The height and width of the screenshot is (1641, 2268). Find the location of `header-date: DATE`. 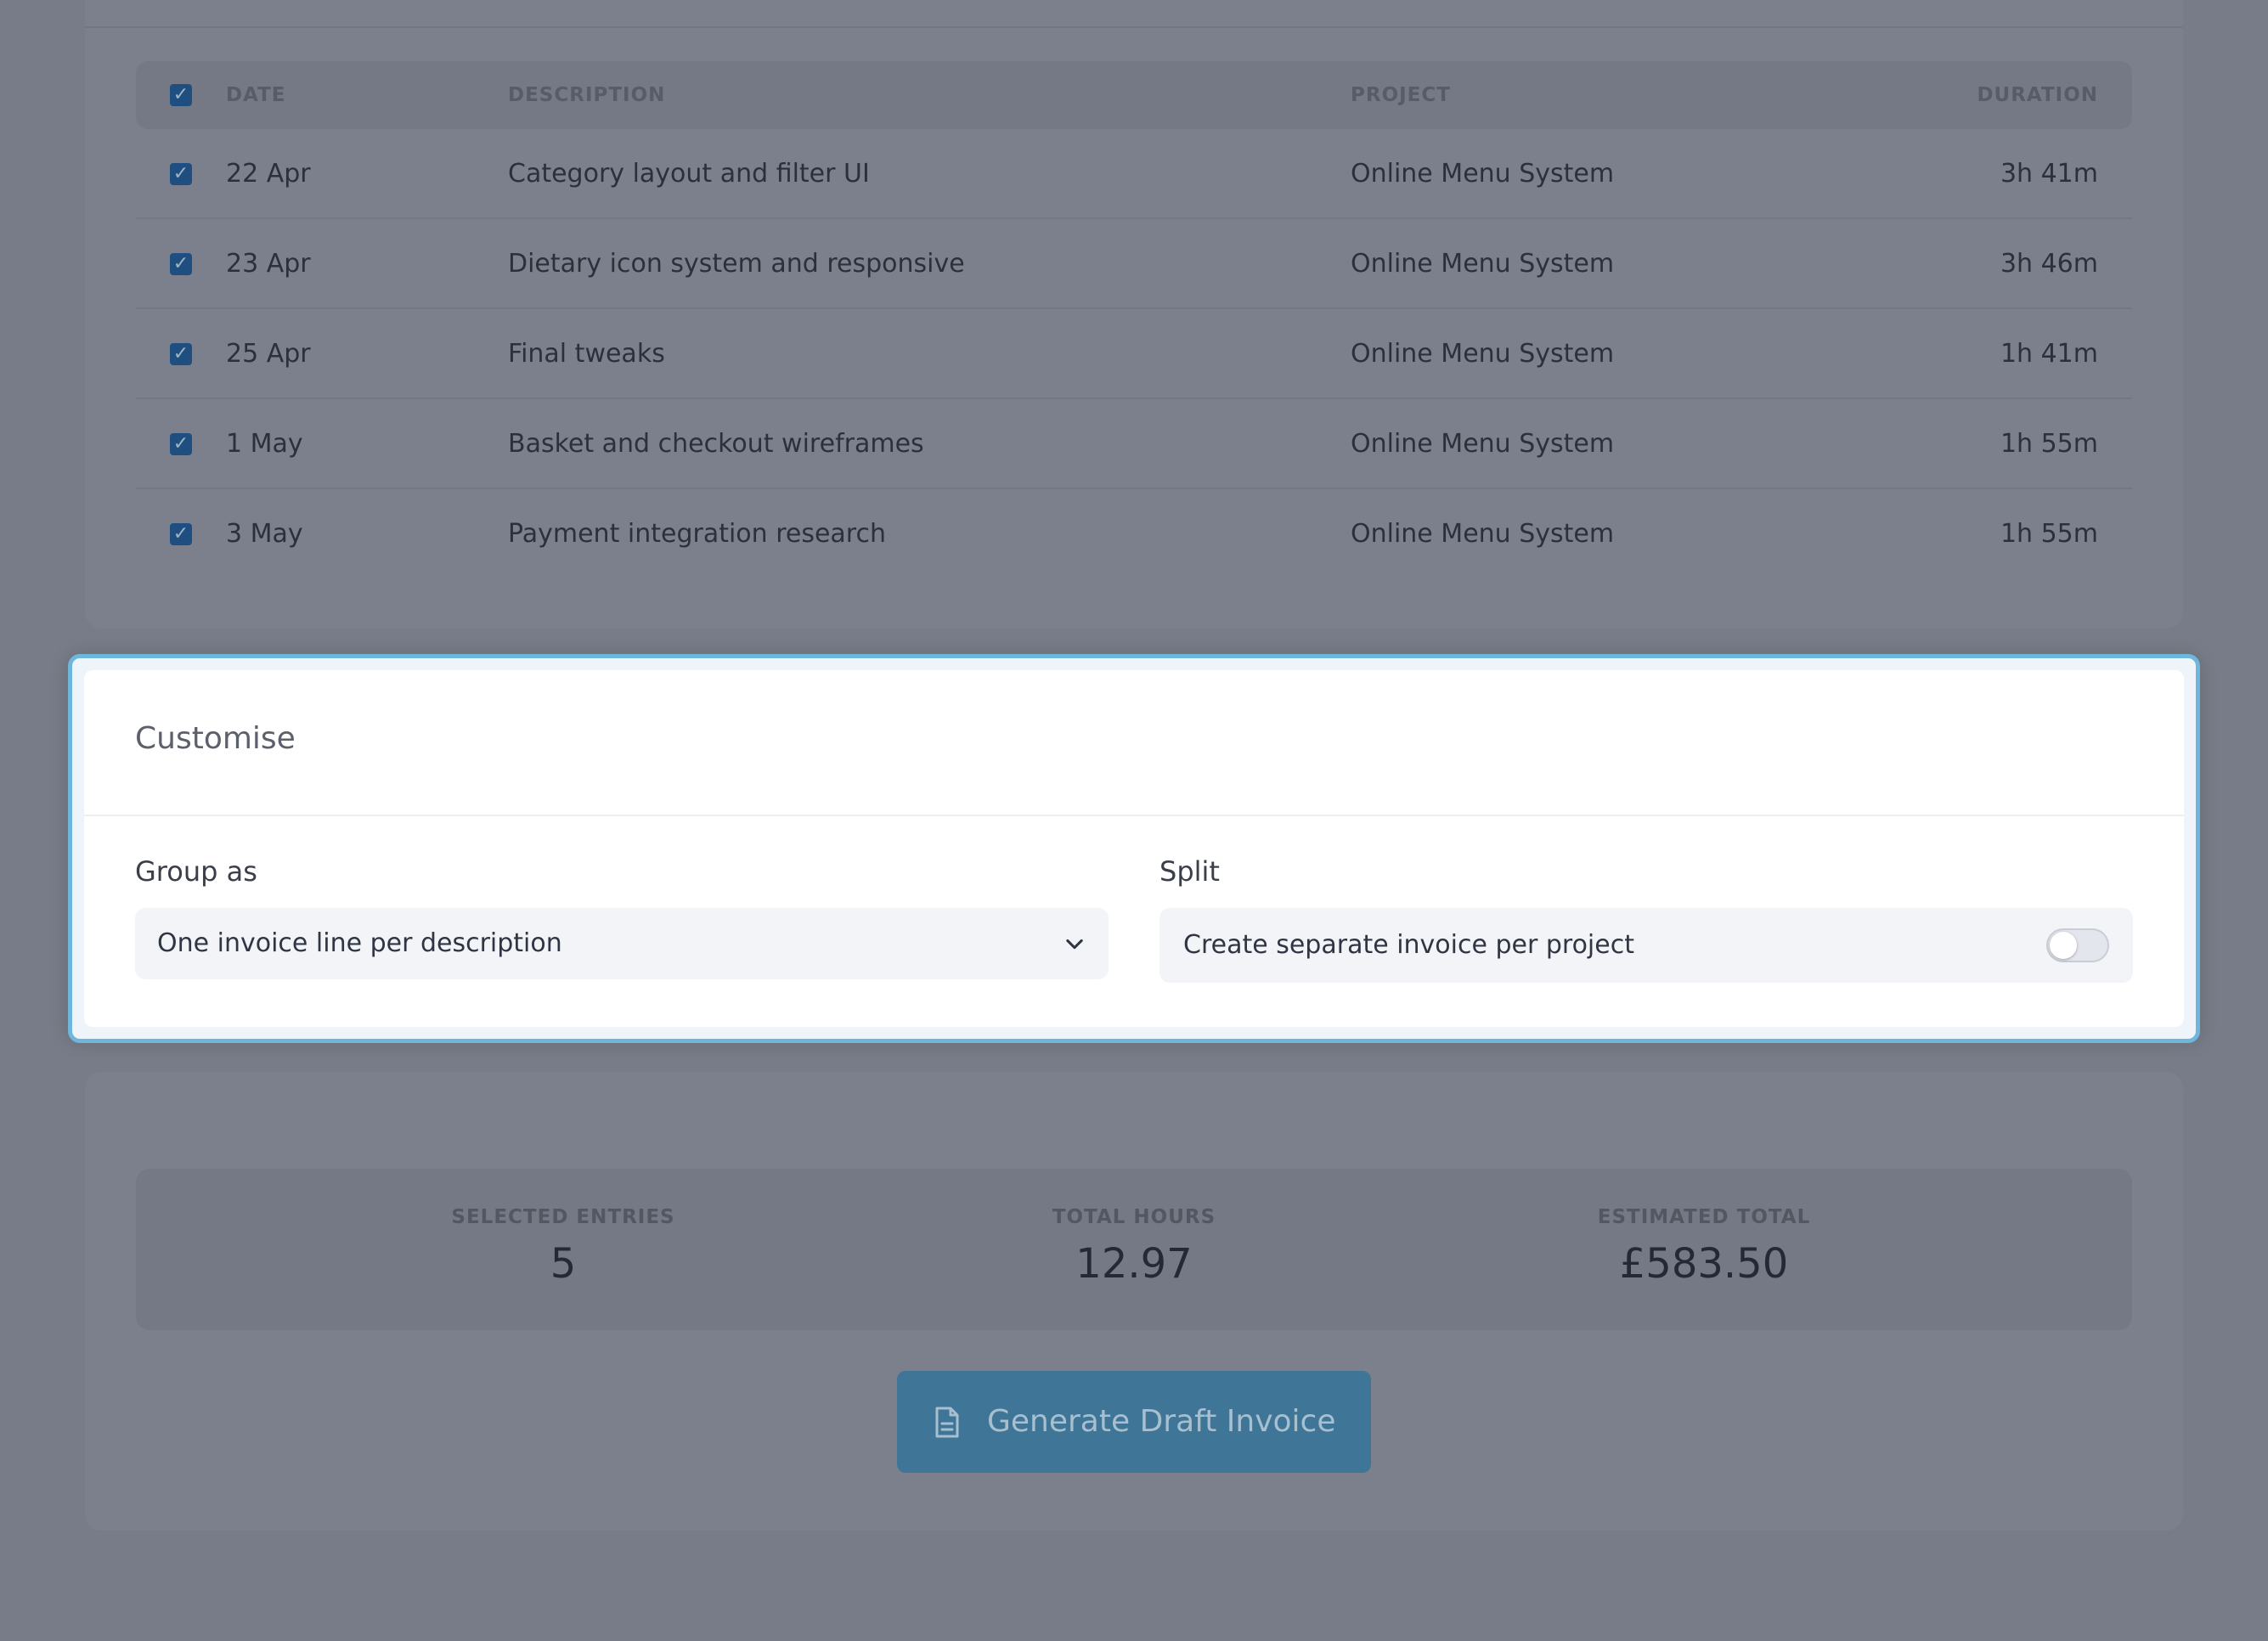

header-date: DATE is located at coordinates (256, 95).